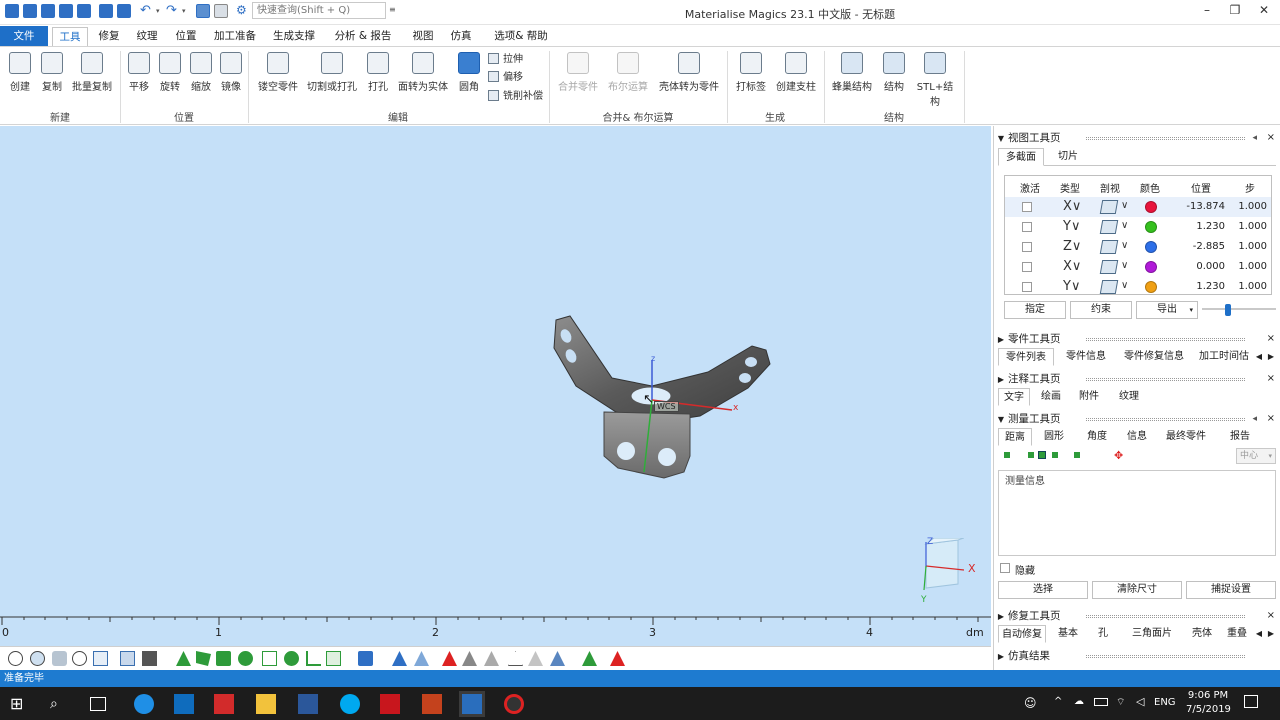  Describe the element at coordinates (92, 72) in the screenshot. I see `batch-copy-button: 批量复制` at that location.